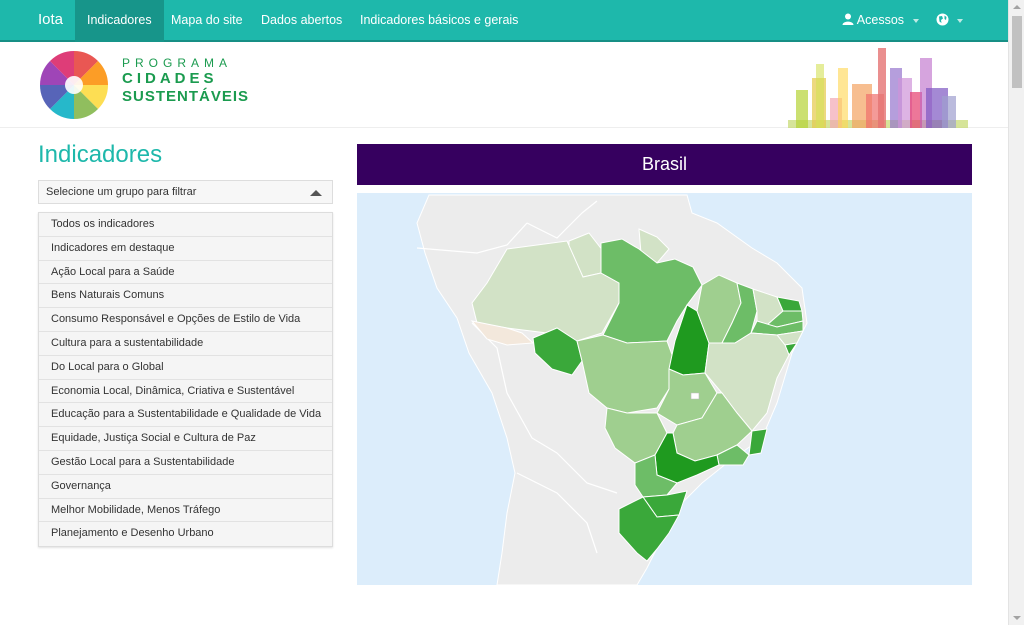 The image size is (1024, 625). What do you see at coordinates (695, 396) in the screenshot?
I see `state-df` at bounding box center [695, 396].